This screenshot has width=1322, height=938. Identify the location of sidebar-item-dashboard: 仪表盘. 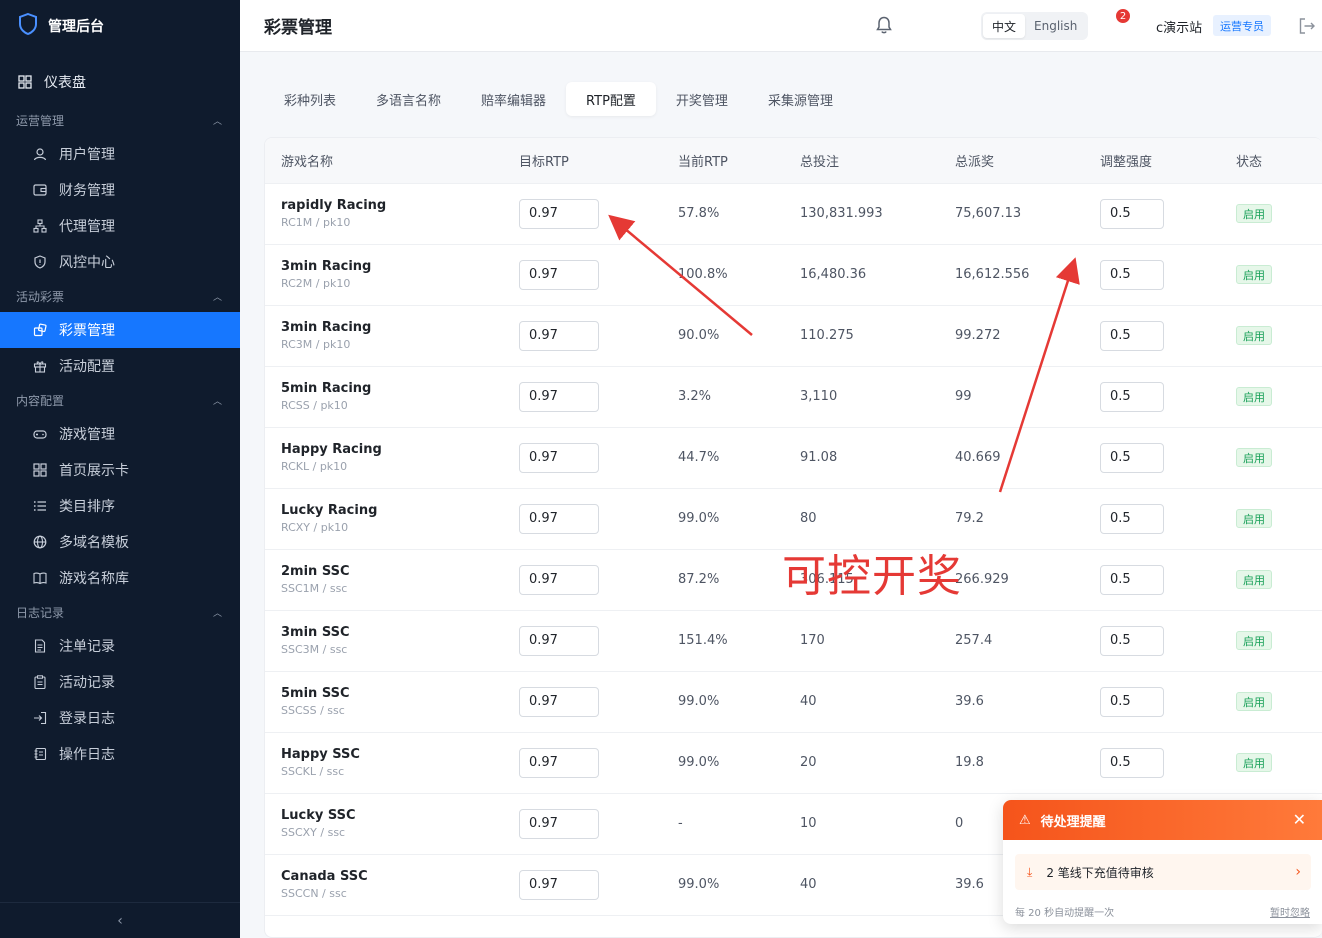
(120, 82).